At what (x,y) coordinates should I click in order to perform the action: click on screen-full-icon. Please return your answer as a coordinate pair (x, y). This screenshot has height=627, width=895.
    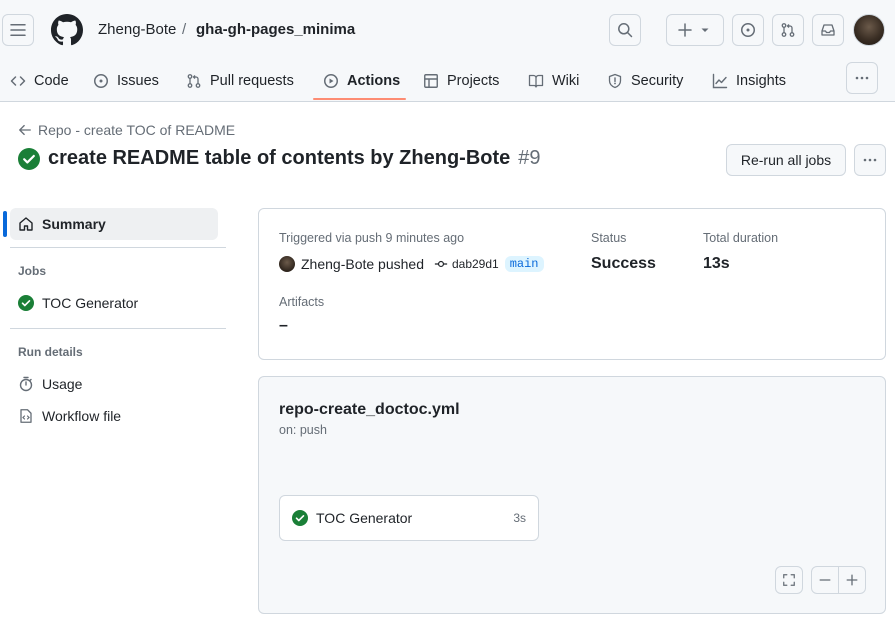
    Looking at the image, I should click on (789, 580).